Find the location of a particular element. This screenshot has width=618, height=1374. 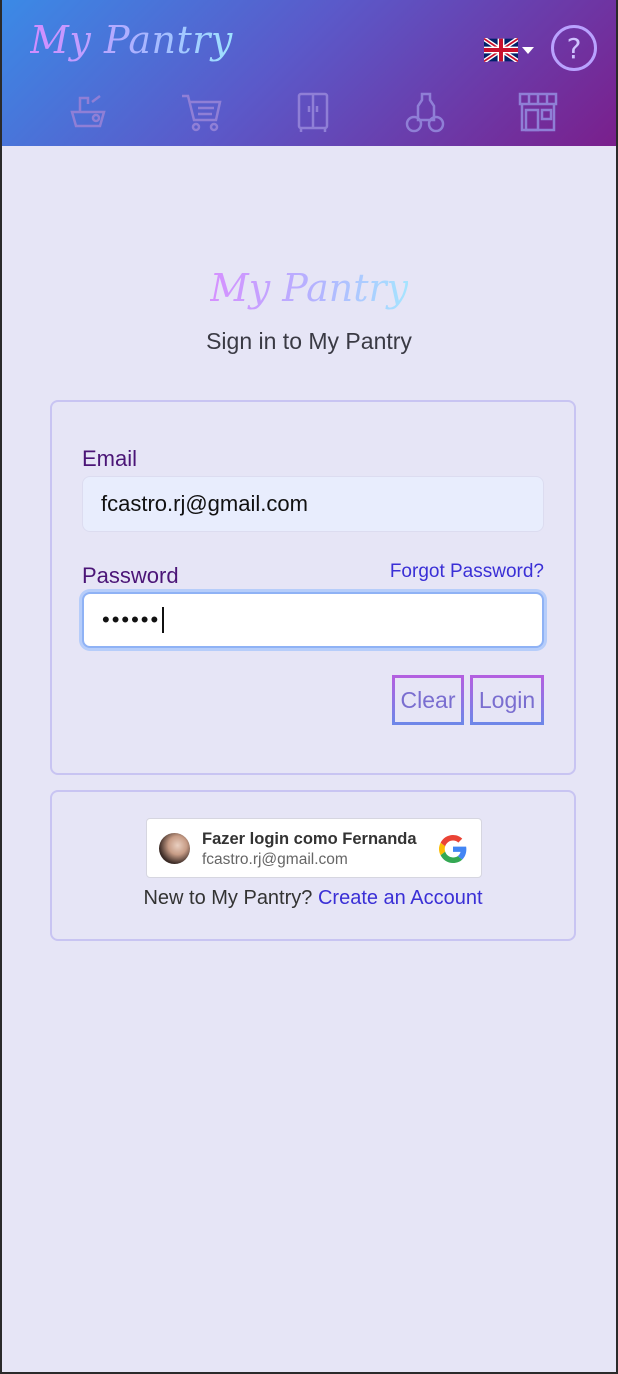

help-question-icon: ? is located at coordinates (574, 48).